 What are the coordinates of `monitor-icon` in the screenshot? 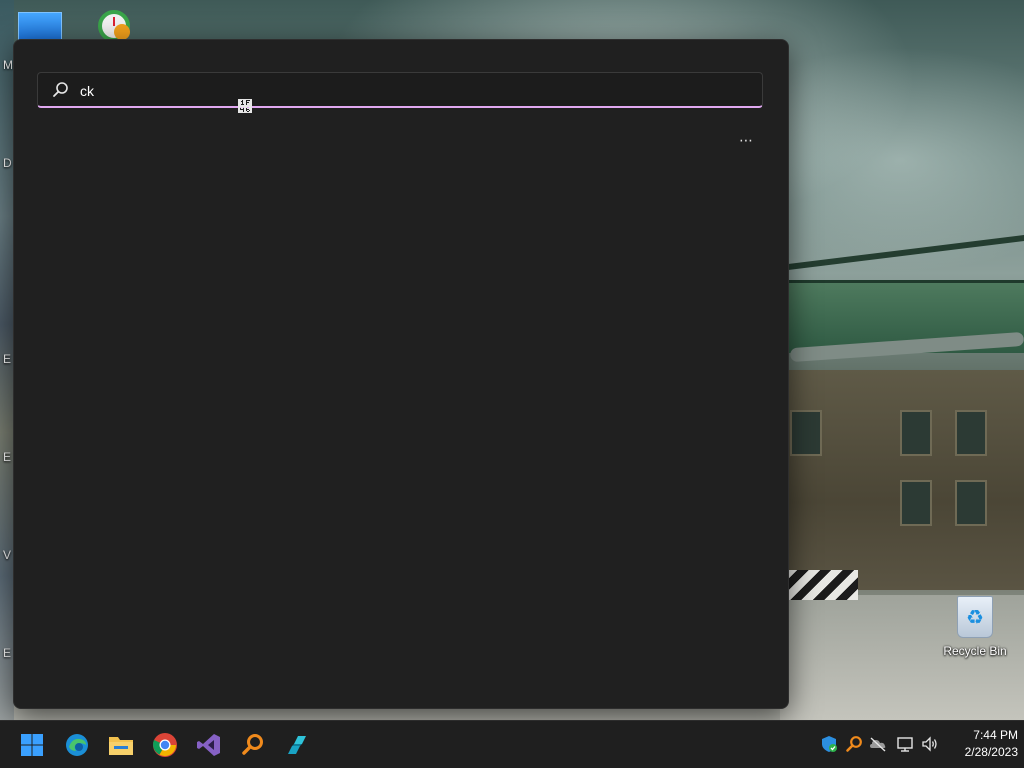 It's located at (40, 27).